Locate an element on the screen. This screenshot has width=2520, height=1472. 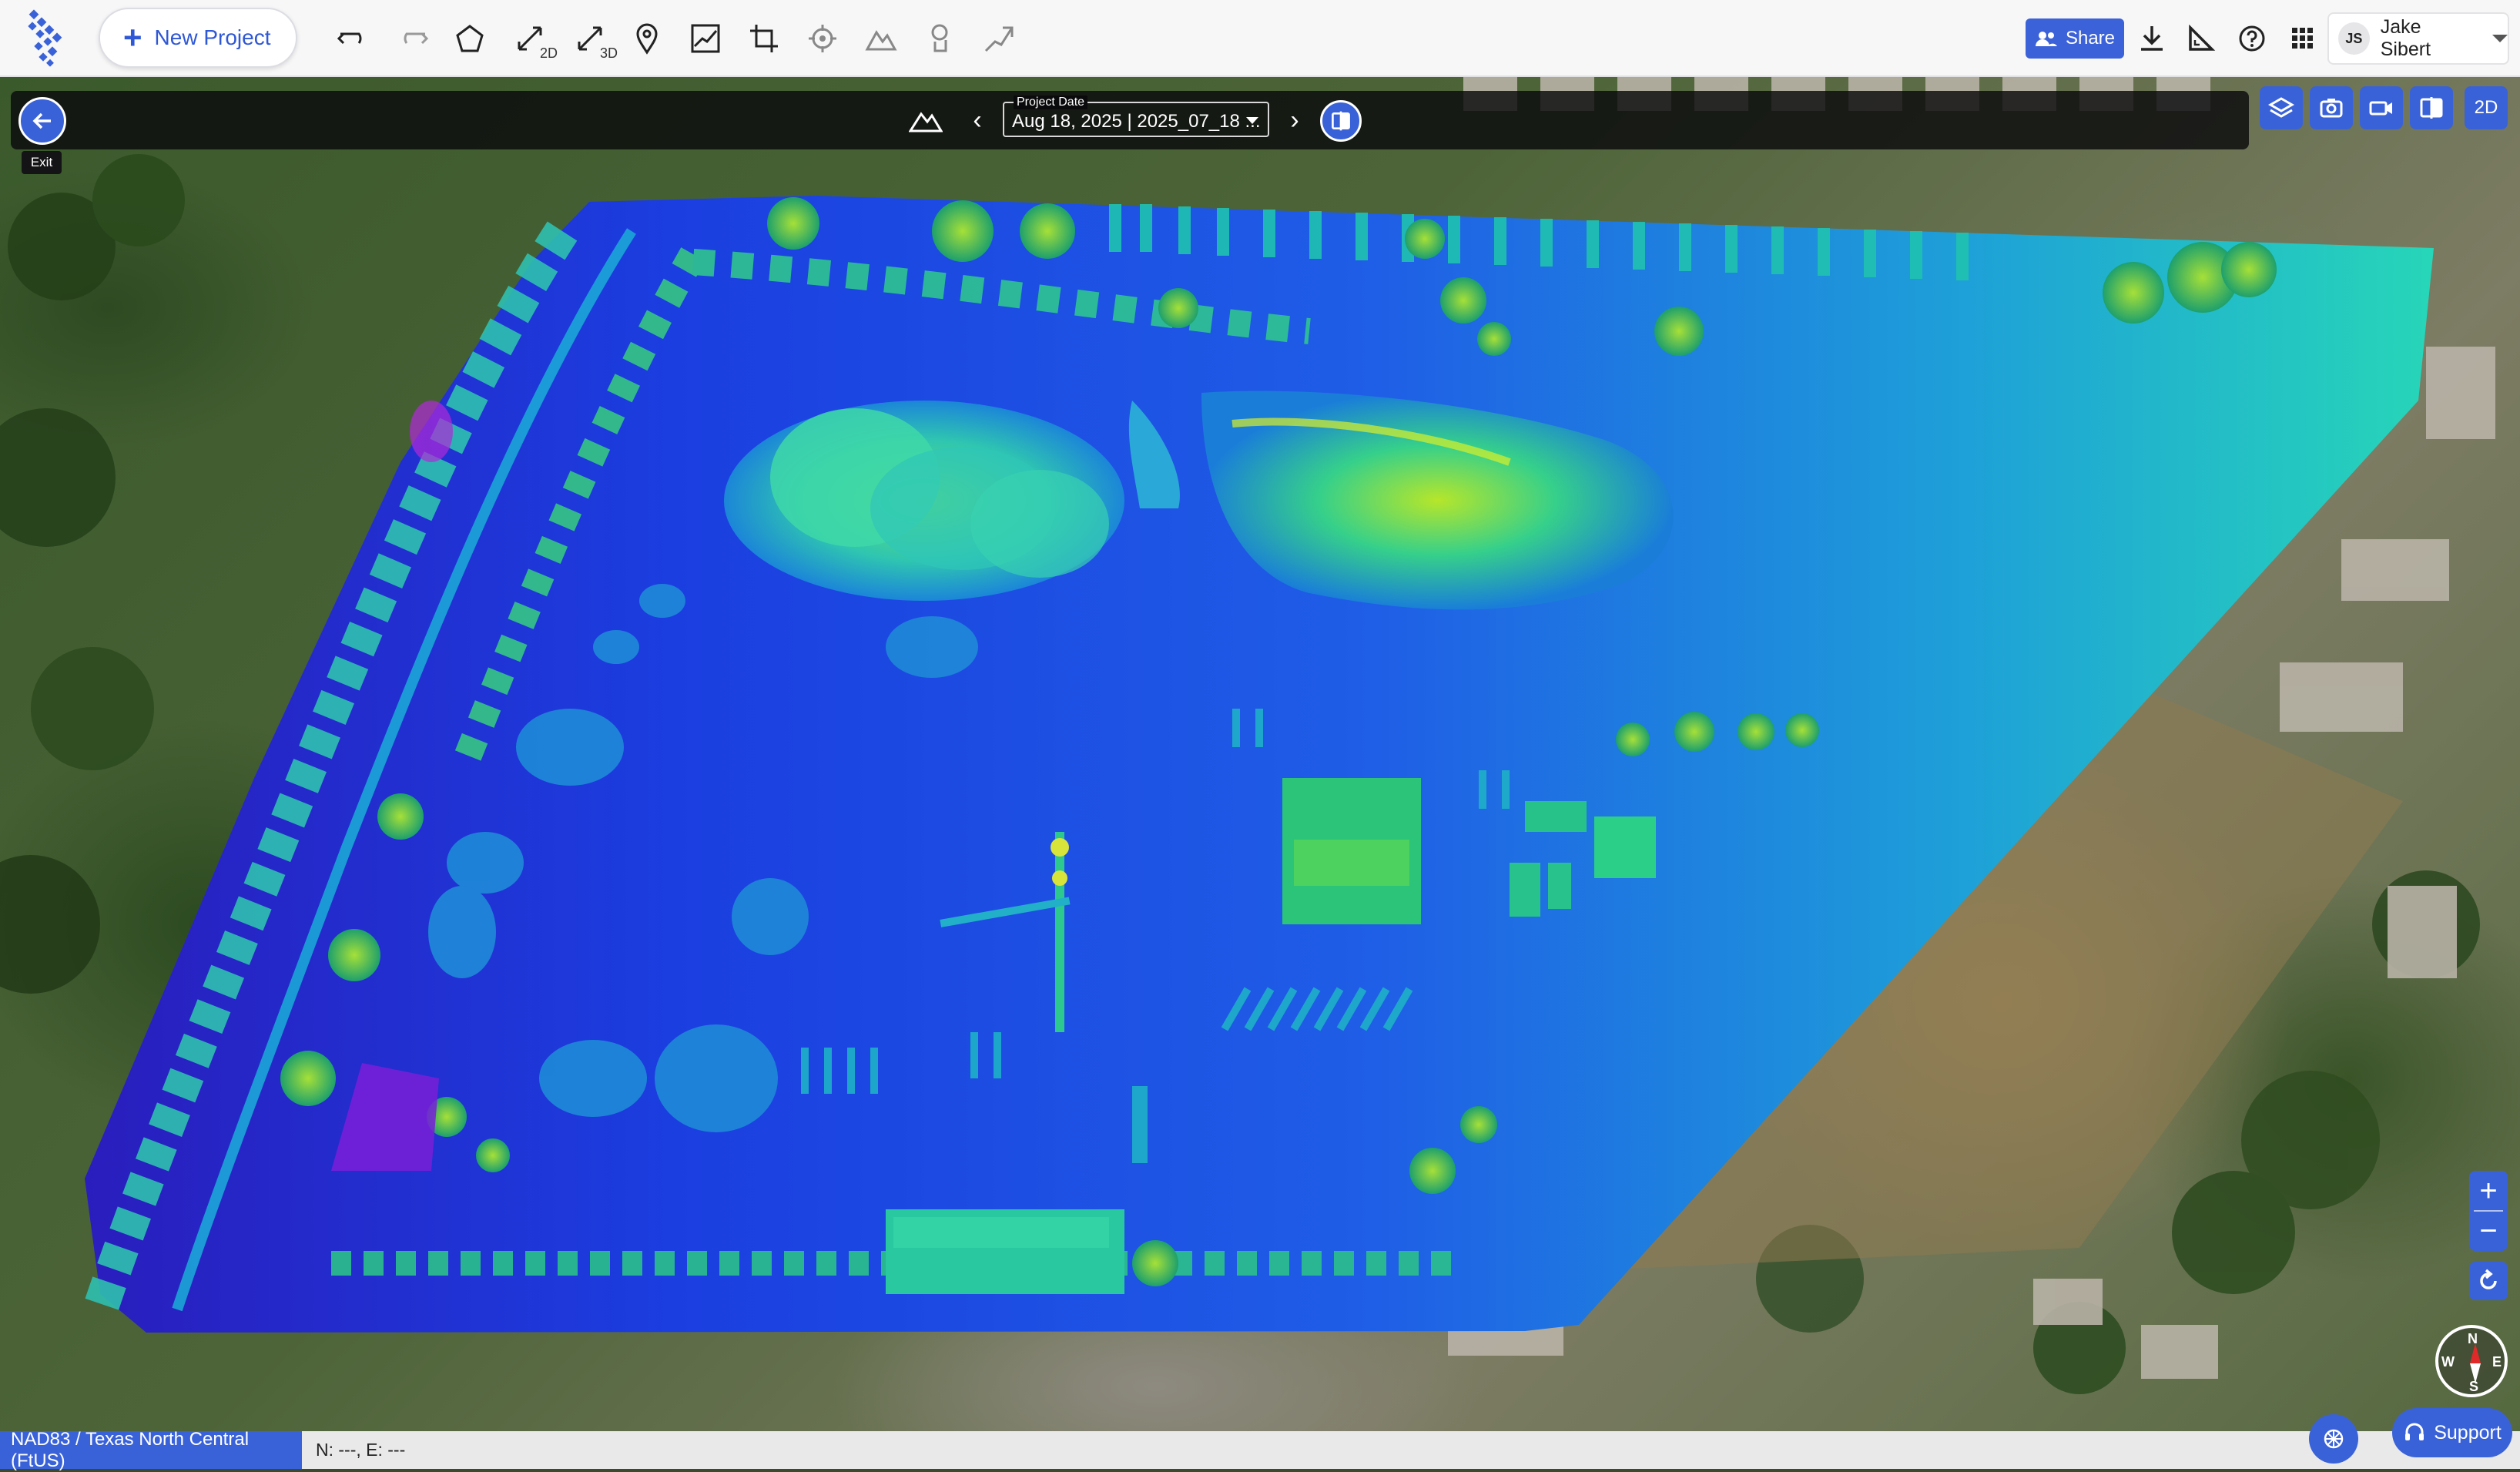
ruler-icon is located at coordinates (2202, 37).